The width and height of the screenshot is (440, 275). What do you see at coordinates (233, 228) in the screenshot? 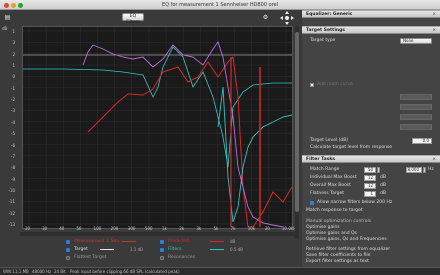
I see `x-tick-label: 7k` at bounding box center [233, 228].